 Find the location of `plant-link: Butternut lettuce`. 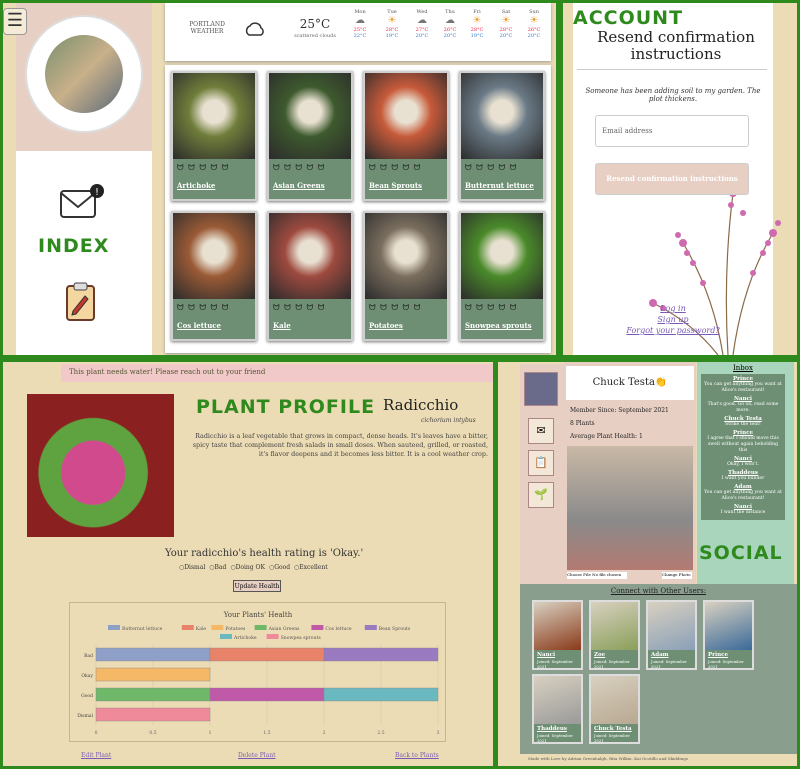

plant-link: Butternut lettuce is located at coordinates (499, 185).